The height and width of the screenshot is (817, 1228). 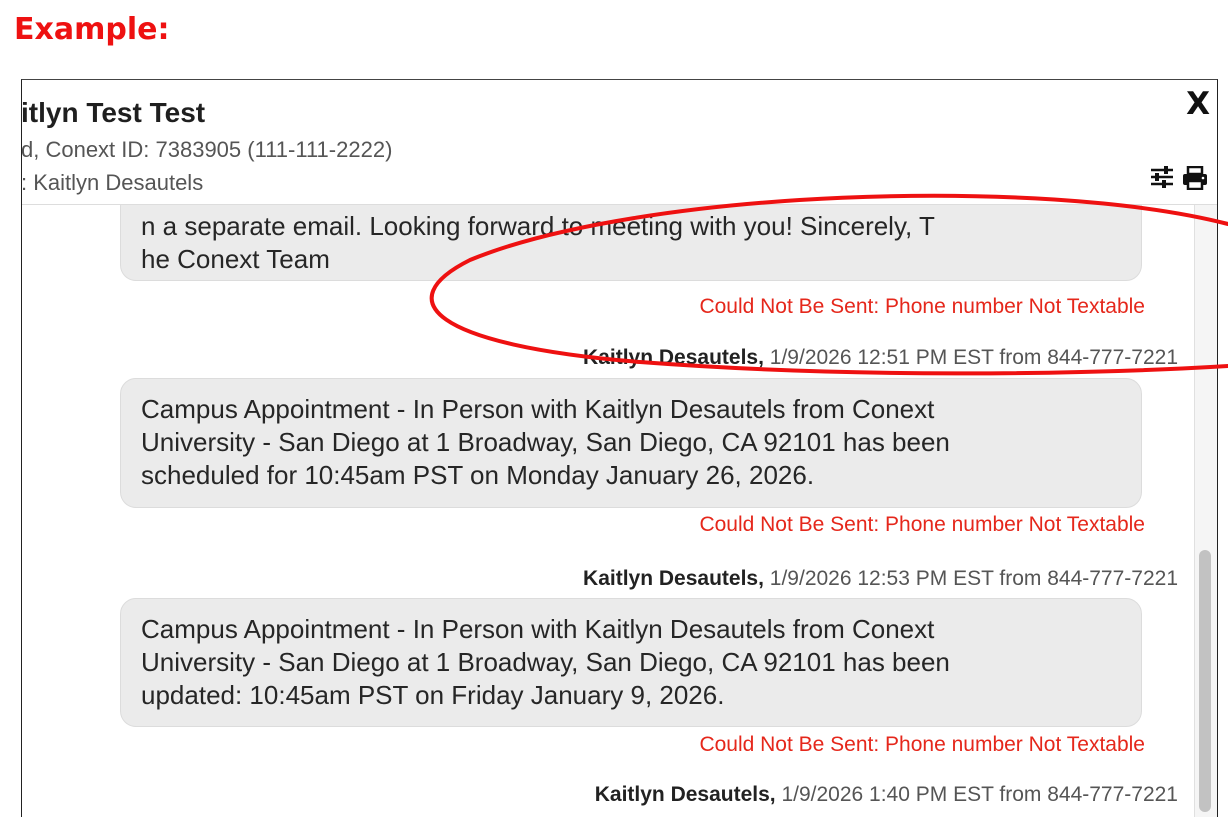 What do you see at coordinates (970, 578) in the screenshot?
I see `sender-meta: 1/9/2026 12:53 PM EST from 844-777-7221` at bounding box center [970, 578].